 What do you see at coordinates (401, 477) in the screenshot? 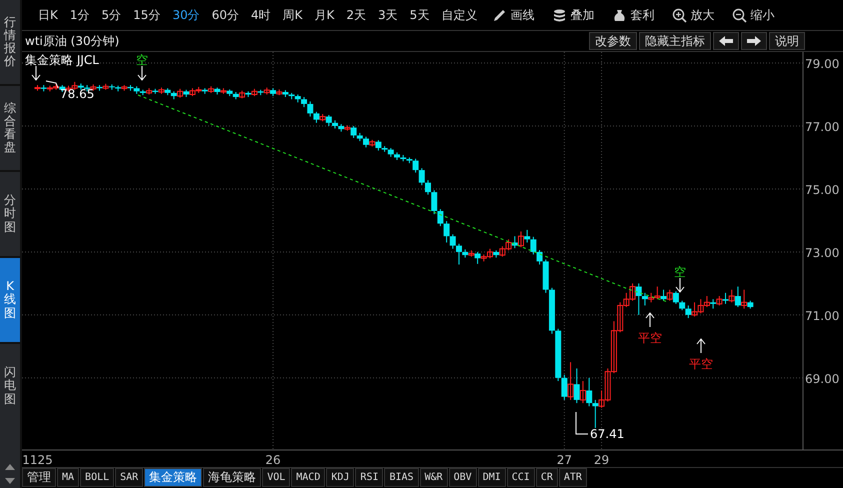
I see `indicator-tab: BIAS` at bounding box center [401, 477].